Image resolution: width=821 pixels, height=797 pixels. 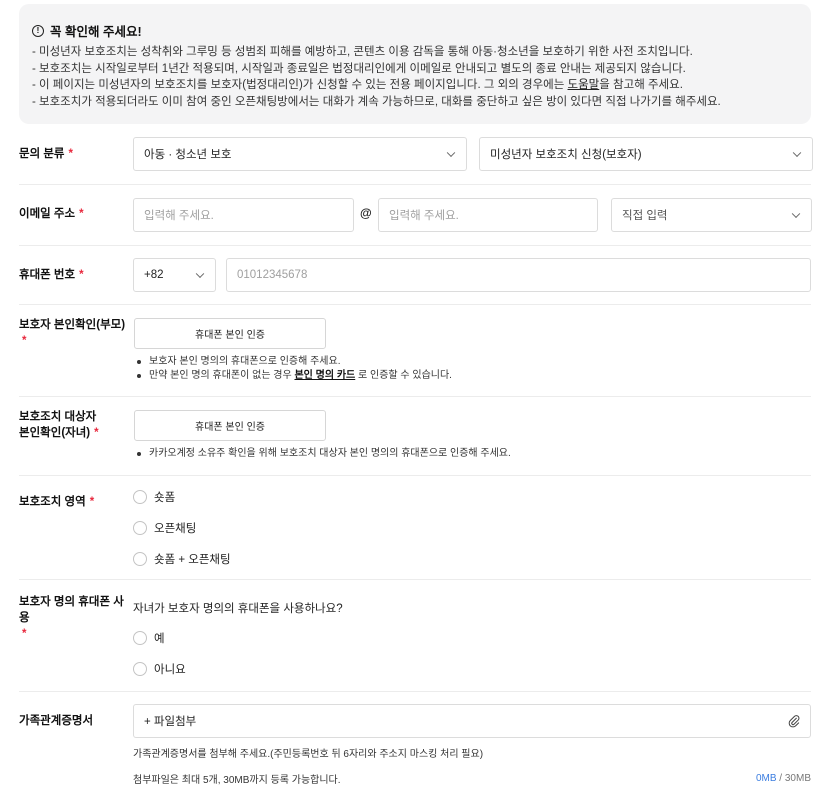 I want to click on scope-option-both: 숏폼 + 오픈채팅, so click(x=182, y=559).